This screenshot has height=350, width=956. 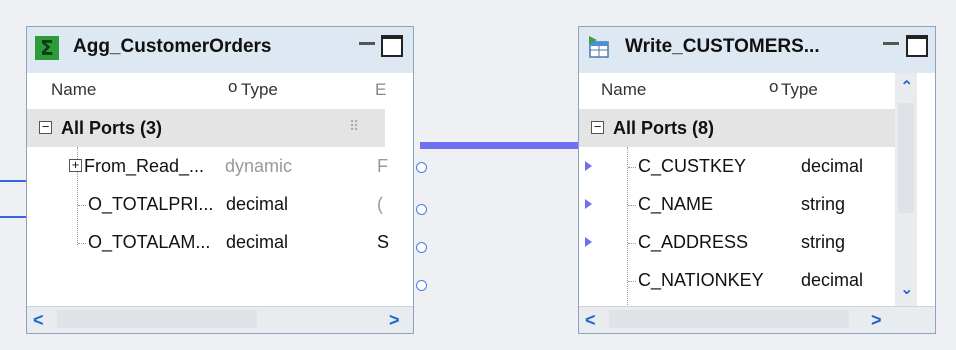 I want to click on port-extra: F, so click(x=382, y=166).